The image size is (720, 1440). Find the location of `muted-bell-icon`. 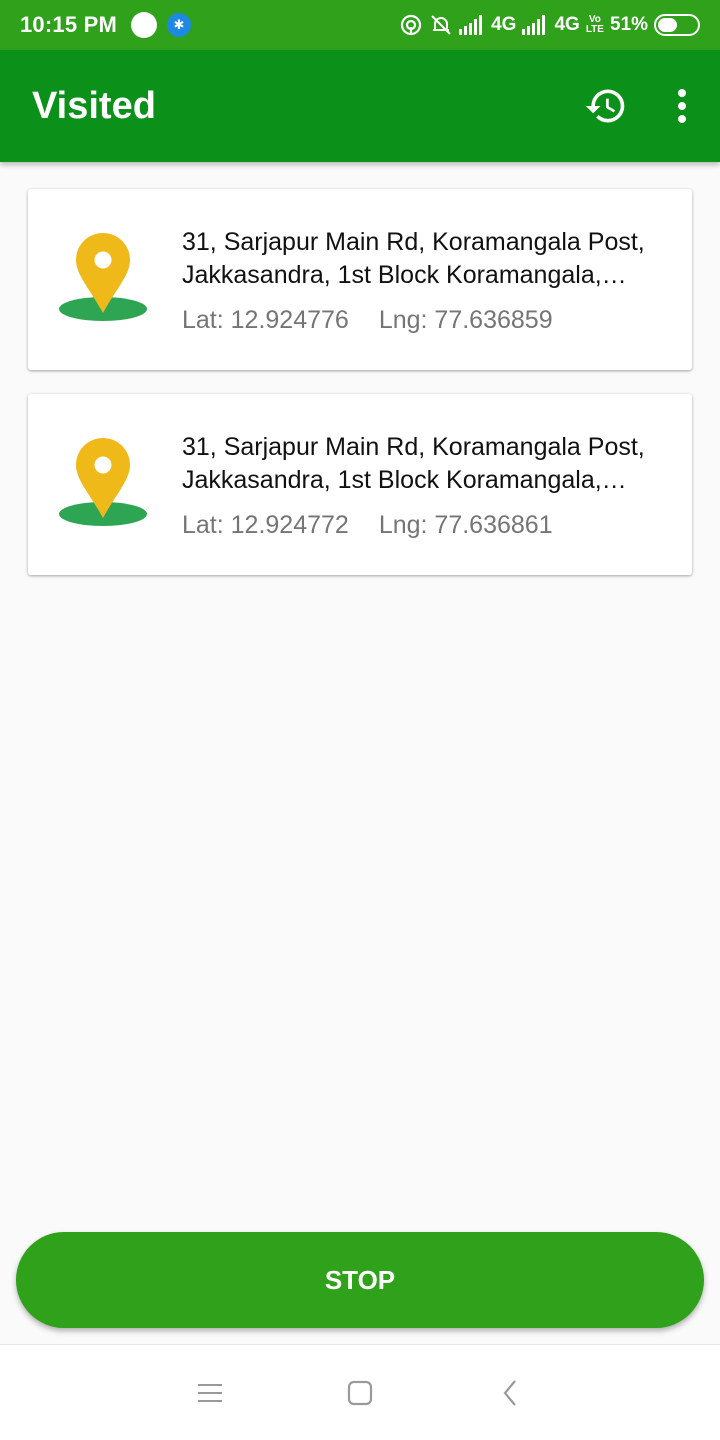

muted-bell-icon is located at coordinates (441, 25).